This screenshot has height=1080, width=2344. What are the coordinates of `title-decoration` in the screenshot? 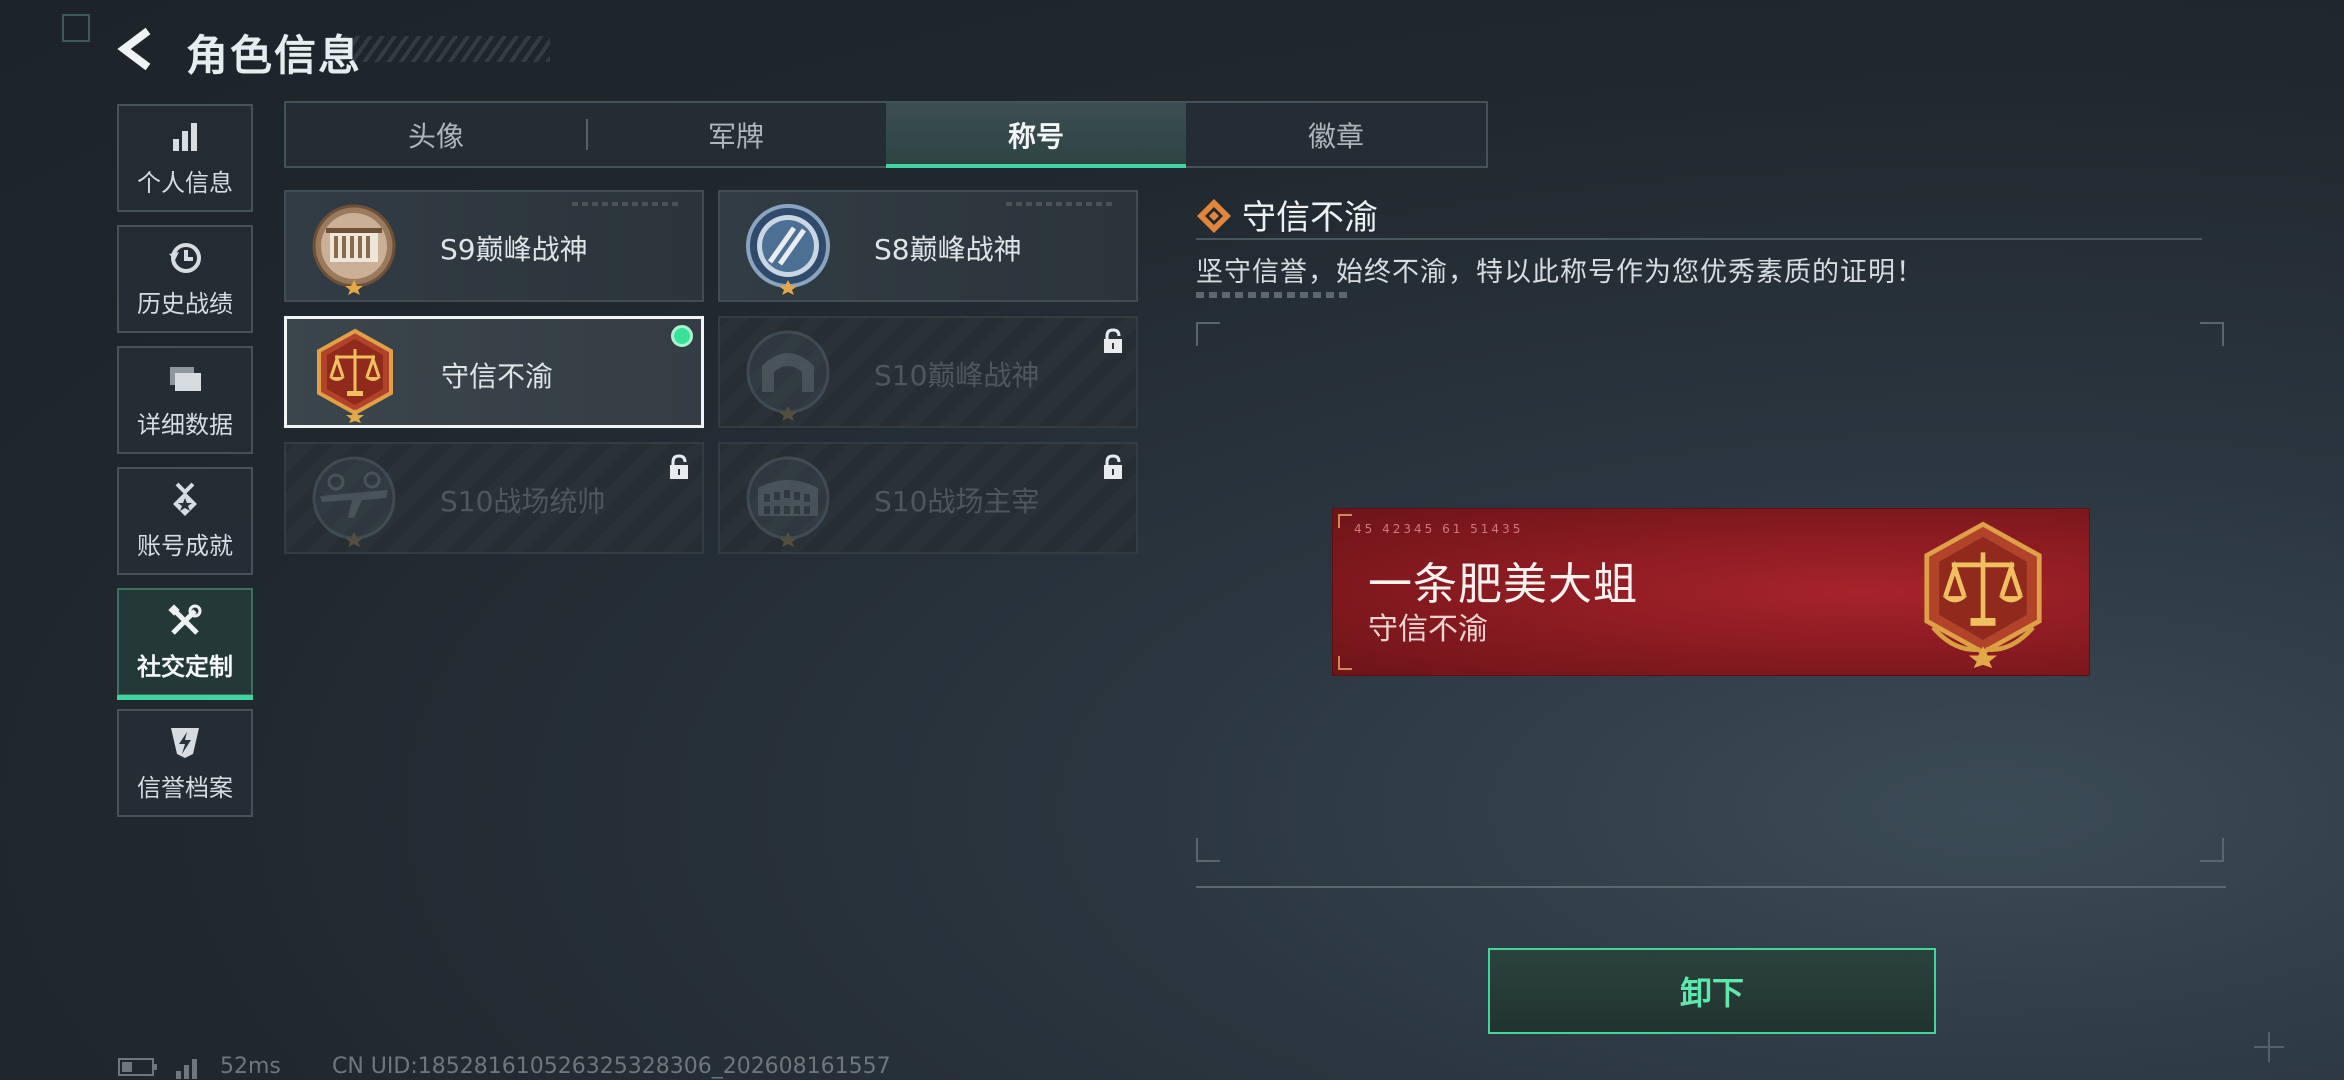 It's located at (445, 49).